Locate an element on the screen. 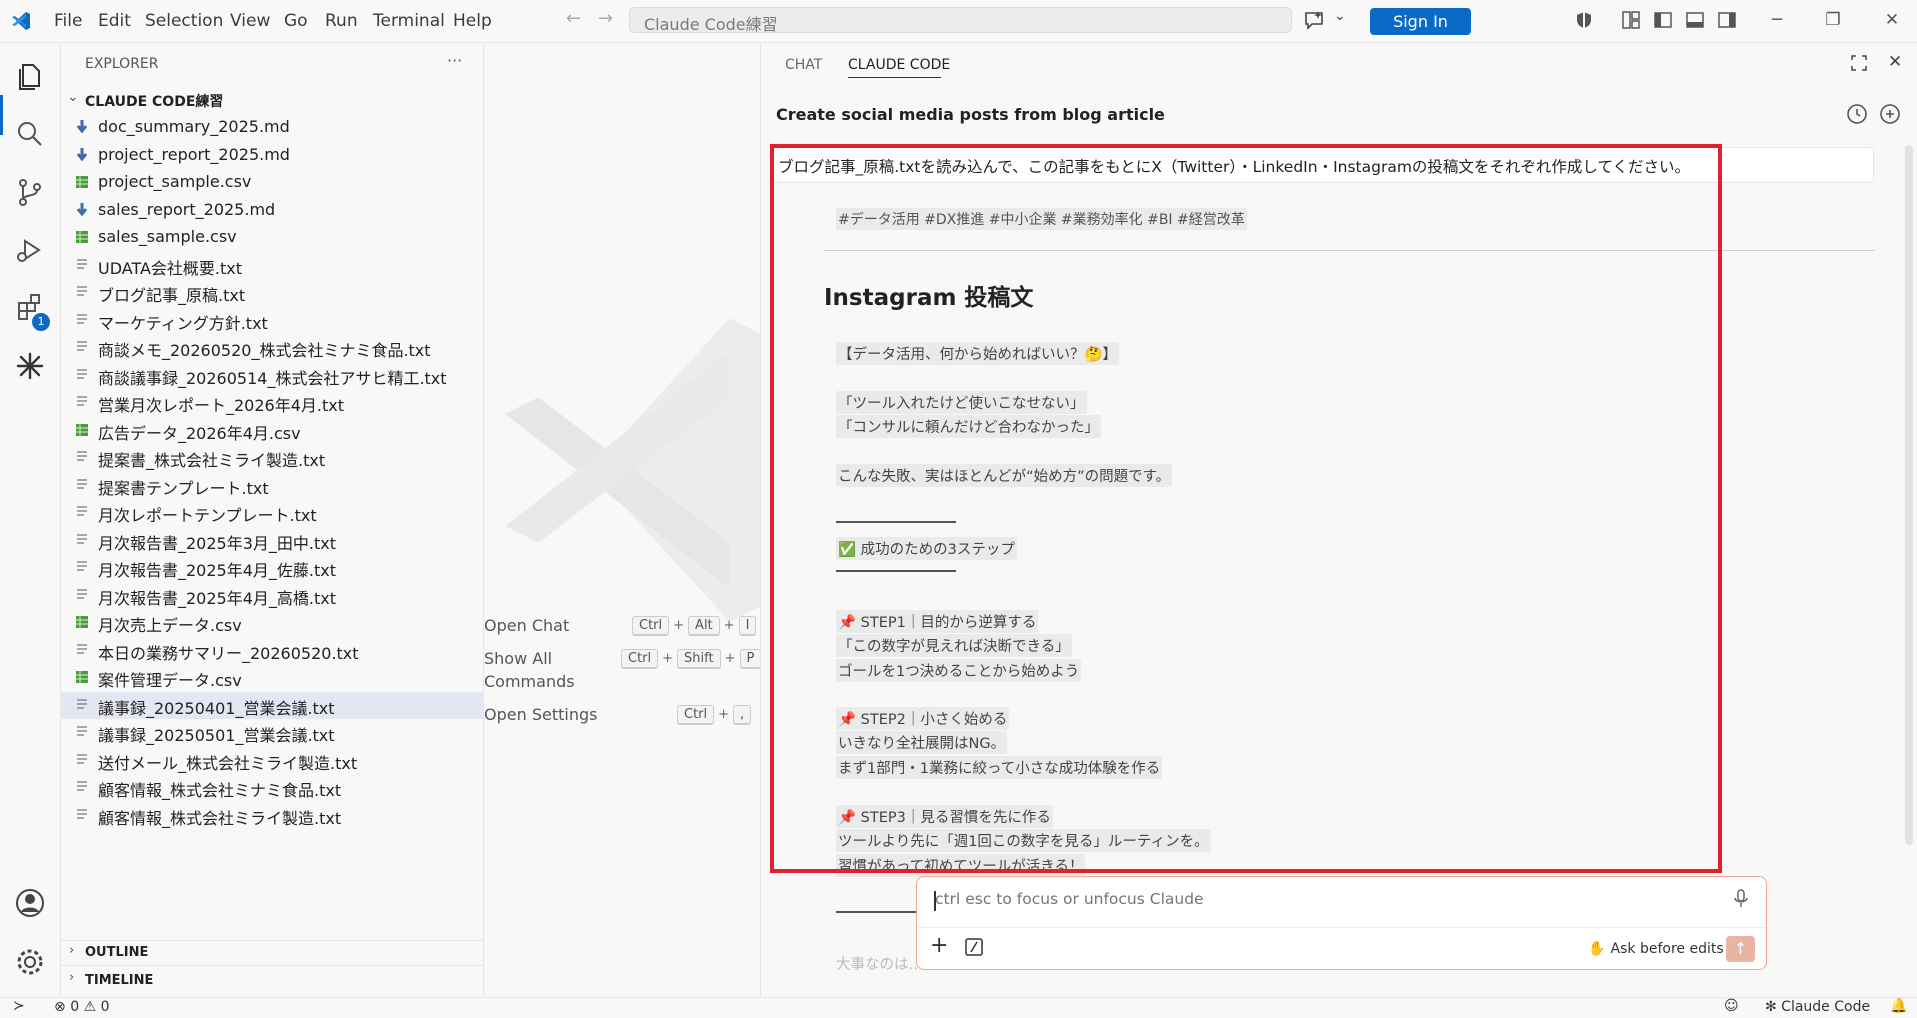  outline-section: › OUTLINE is located at coordinates (272, 953).